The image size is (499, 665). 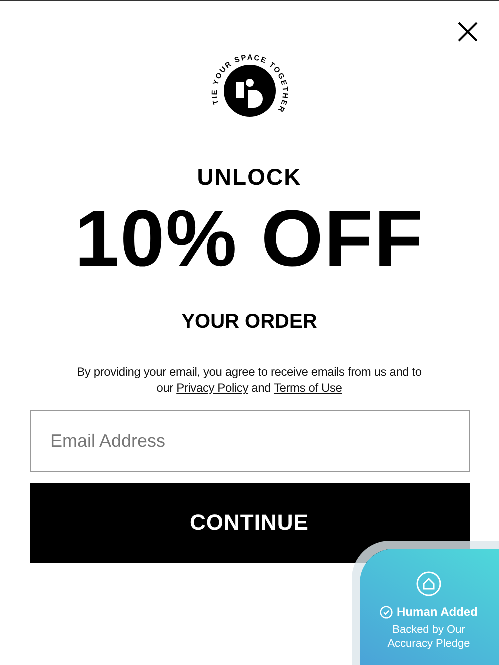 What do you see at coordinates (437, 612) in the screenshot?
I see `badge-title: Human Added` at bounding box center [437, 612].